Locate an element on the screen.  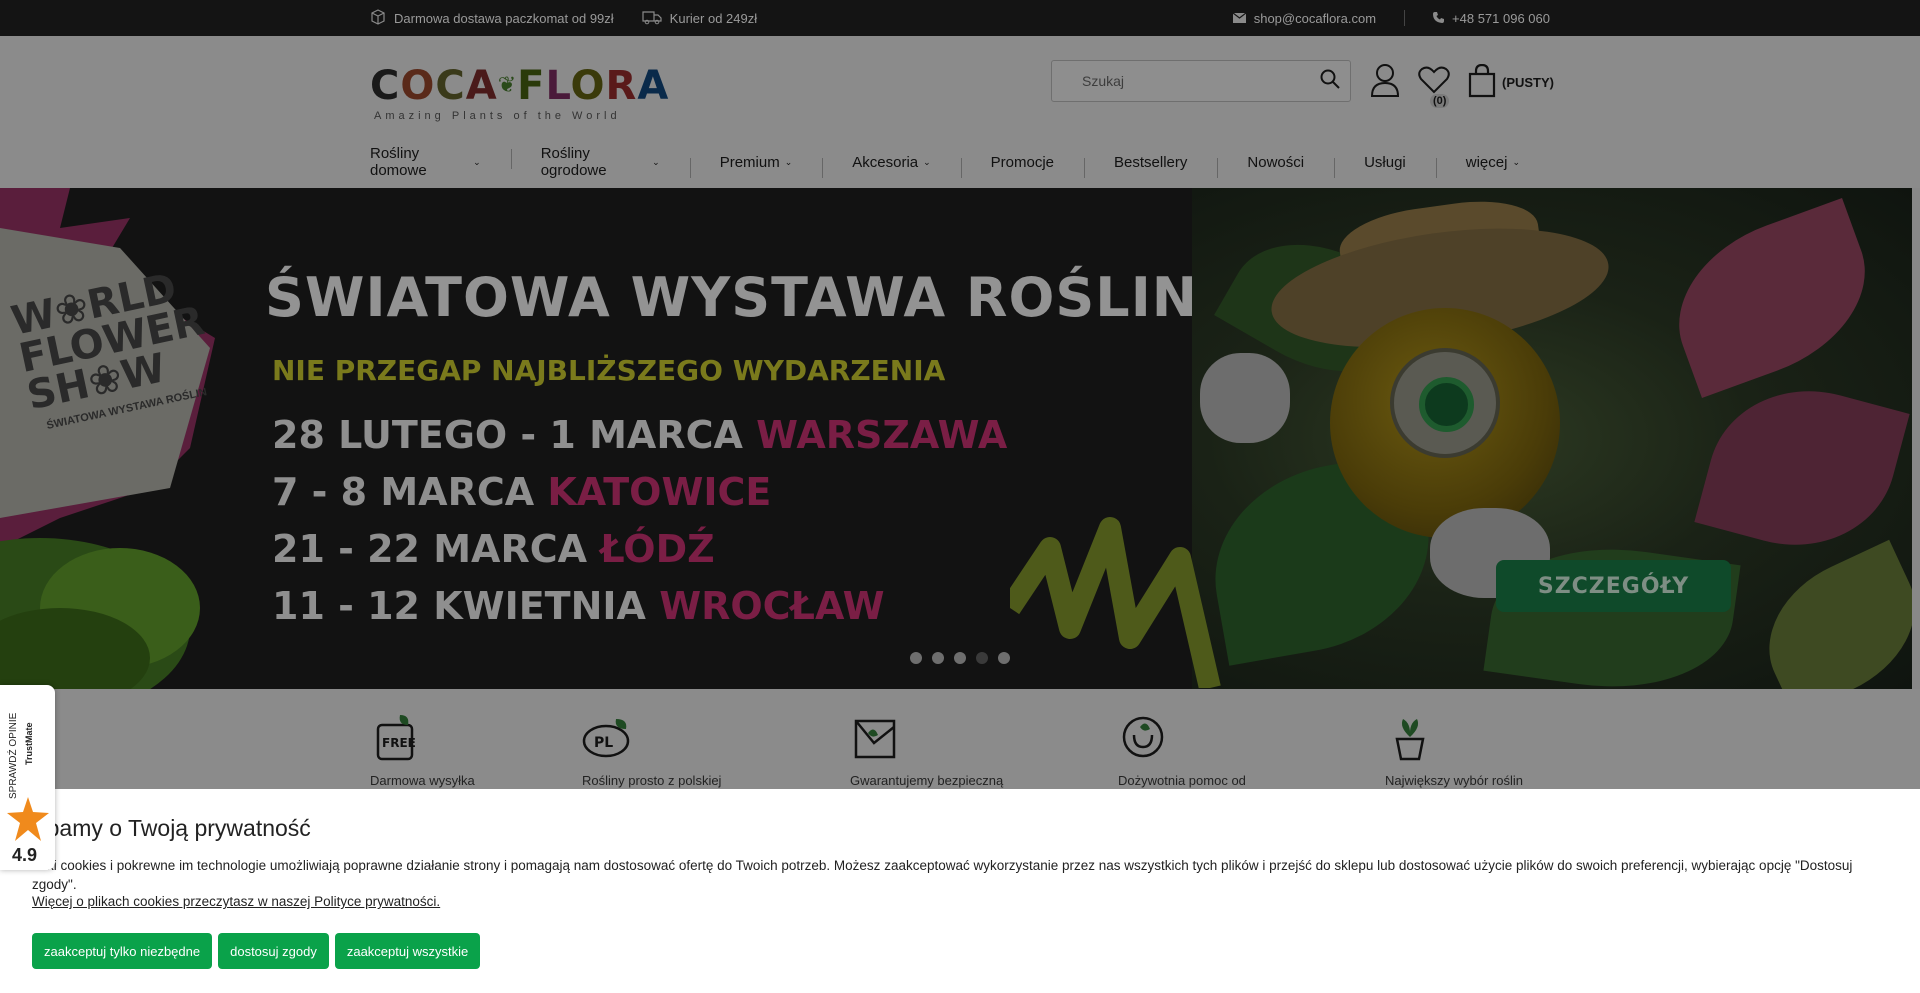
nav-label: Rośliny ogrodowe is located at coordinates (573, 162).